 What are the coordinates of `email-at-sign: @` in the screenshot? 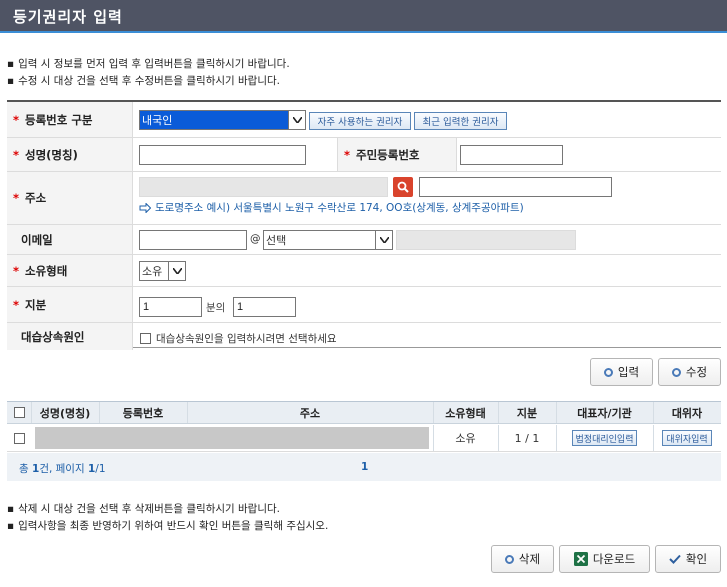 It's located at (255, 239).